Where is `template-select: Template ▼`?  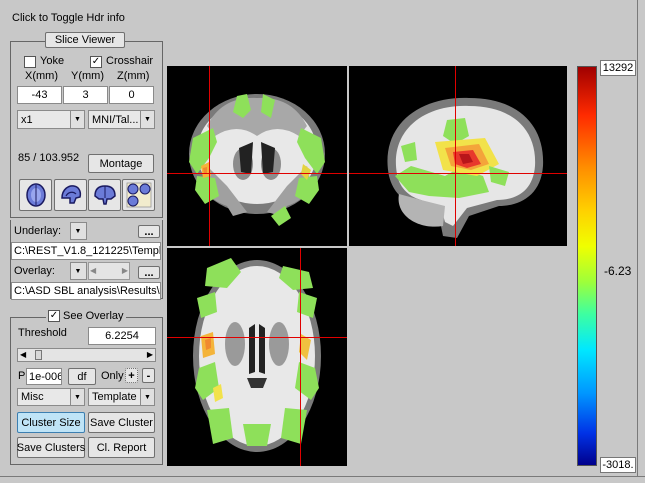
template-select: Template ▼ is located at coordinates (121, 397).